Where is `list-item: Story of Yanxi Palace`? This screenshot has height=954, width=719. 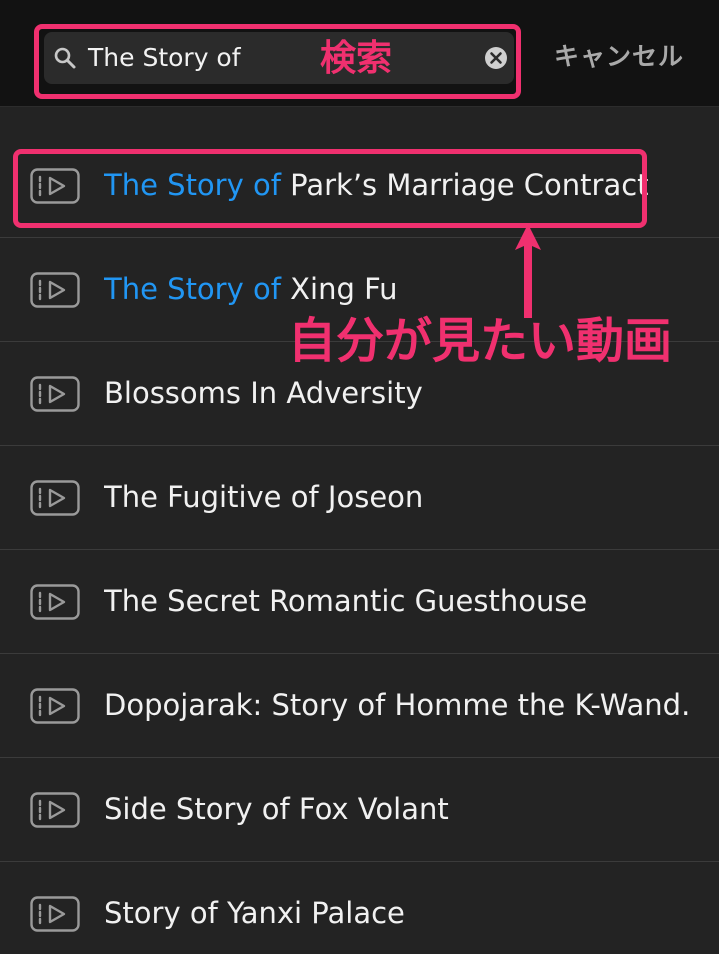
list-item: Story of Yanxi Palace is located at coordinates (359, 908).